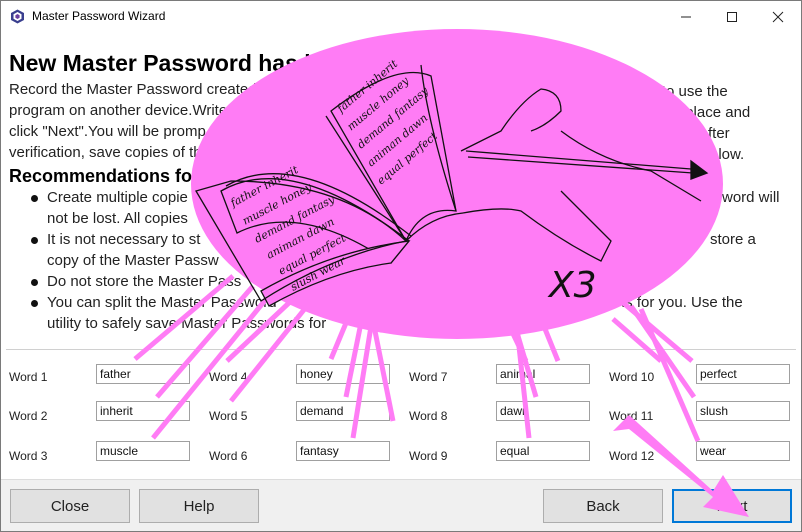  I want to click on word-10-label: Word 10, so click(632, 377).